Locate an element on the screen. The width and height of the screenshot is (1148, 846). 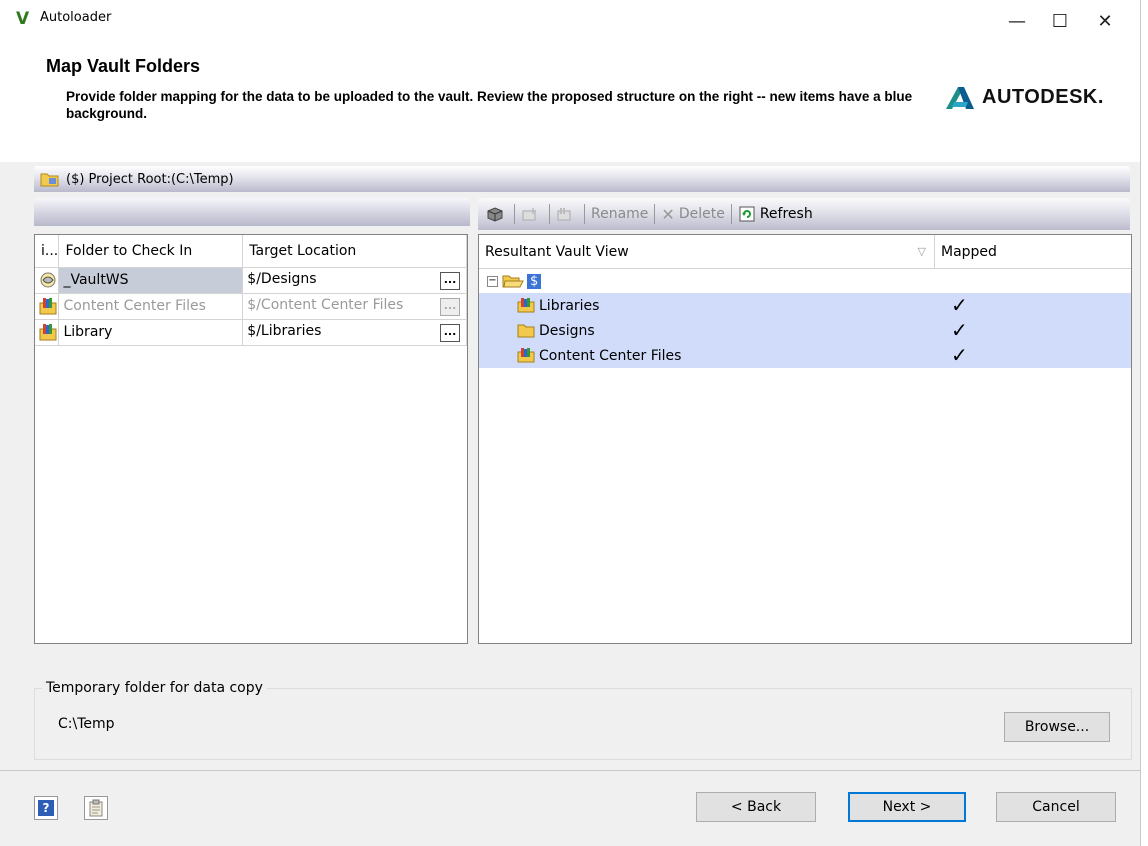
project-root-bar: ($) Project Root:(C:\Temp) is located at coordinates (582, 179).